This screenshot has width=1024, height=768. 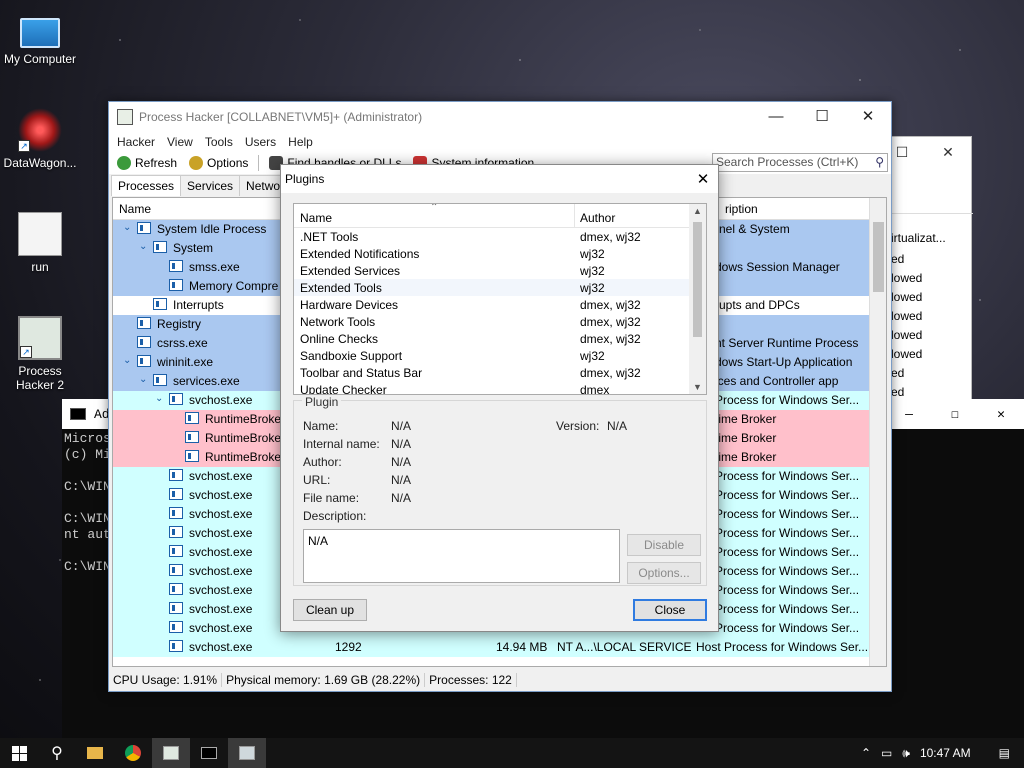 What do you see at coordinates (670, 610) in the screenshot?
I see `close-button: Close` at bounding box center [670, 610].